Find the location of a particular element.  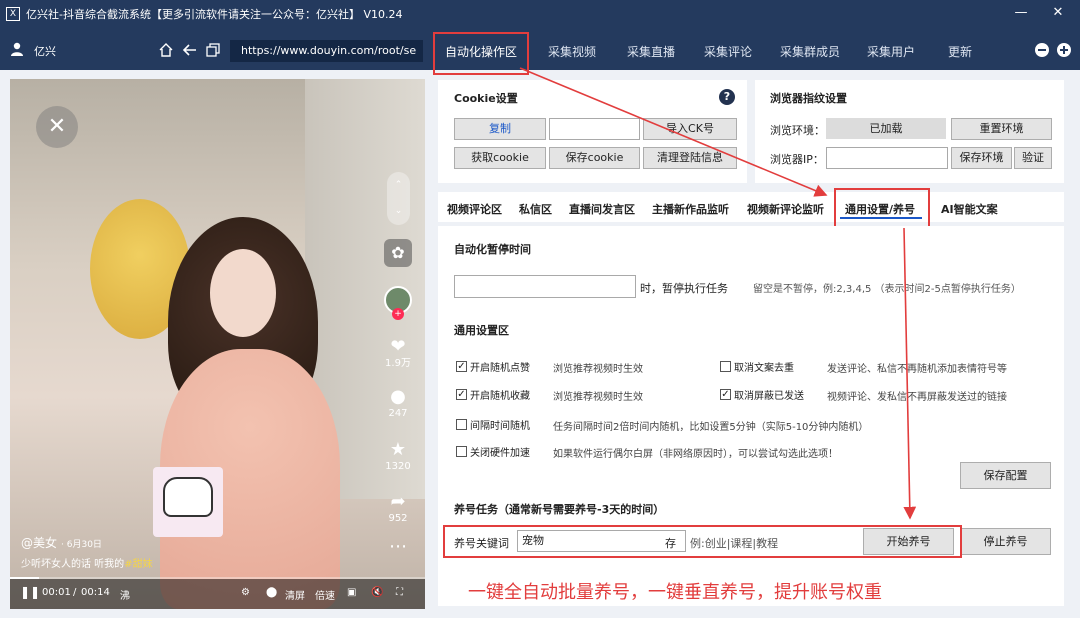

video-author: @美女 · 6月30日 is located at coordinates (61, 542).